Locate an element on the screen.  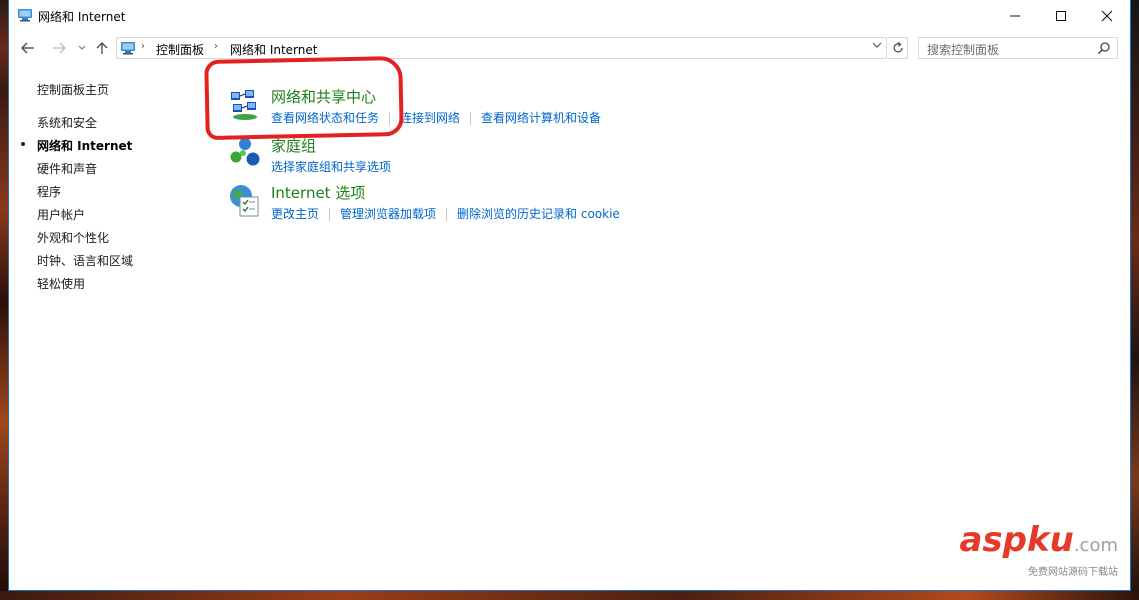
sidebar-item-hardware-sound: 硬件和声音 is located at coordinates (67, 168).